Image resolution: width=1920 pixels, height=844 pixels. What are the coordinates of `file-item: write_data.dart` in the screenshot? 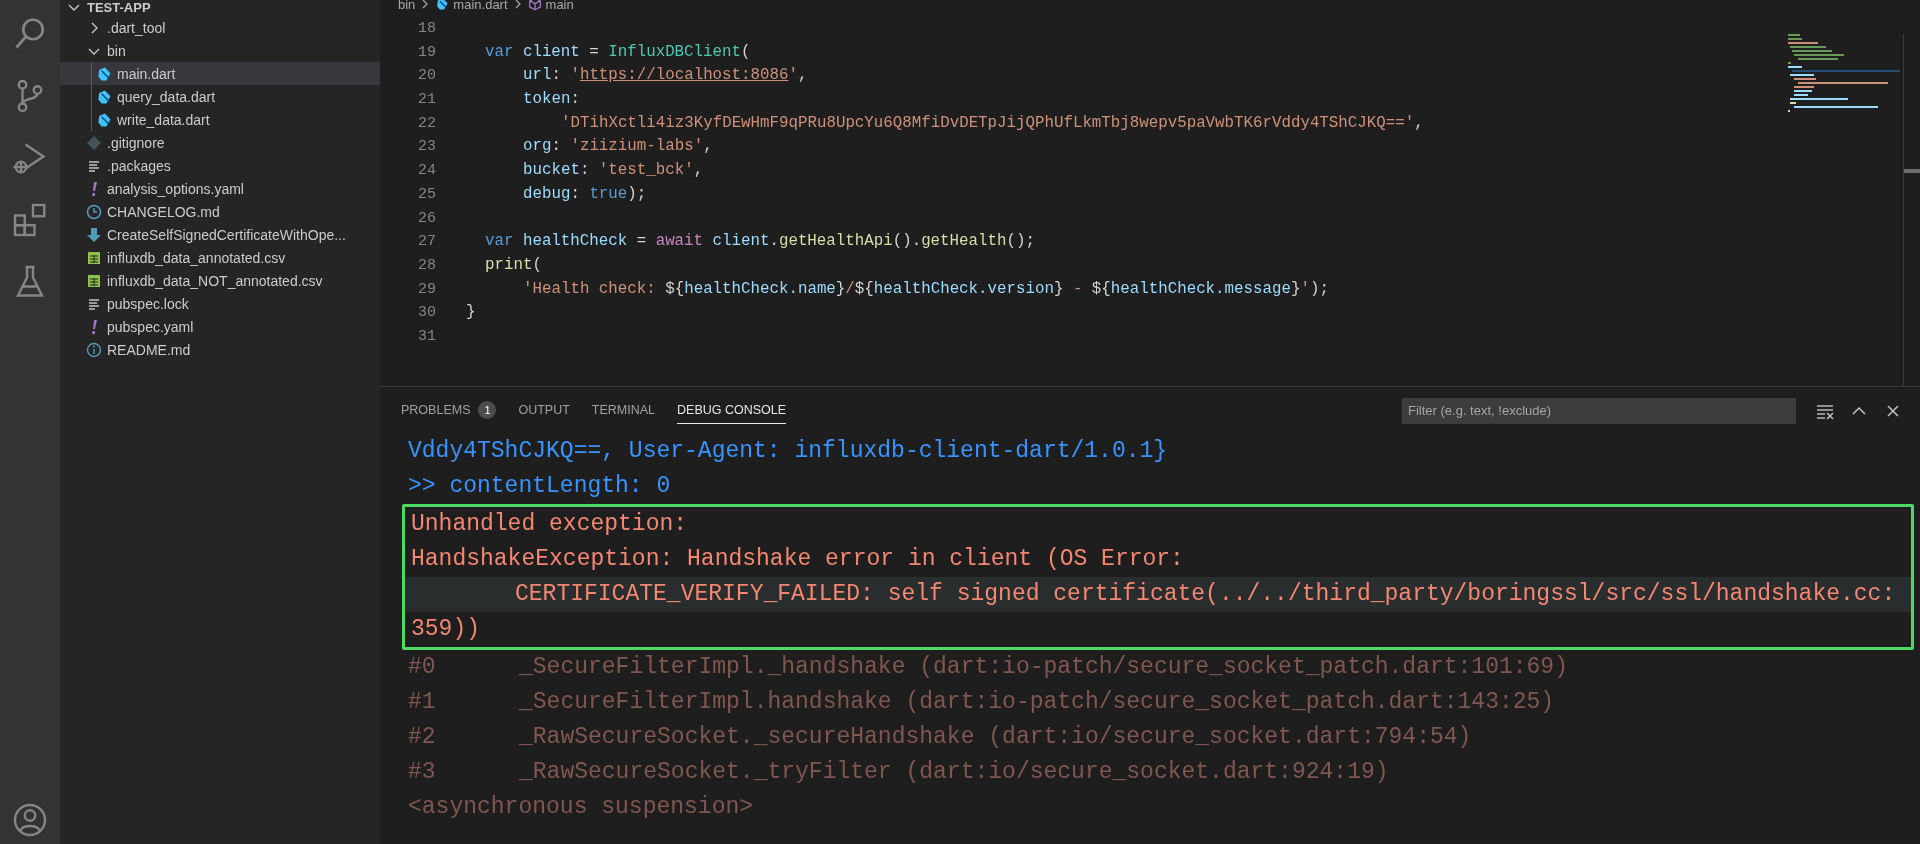 It's located at (220, 119).